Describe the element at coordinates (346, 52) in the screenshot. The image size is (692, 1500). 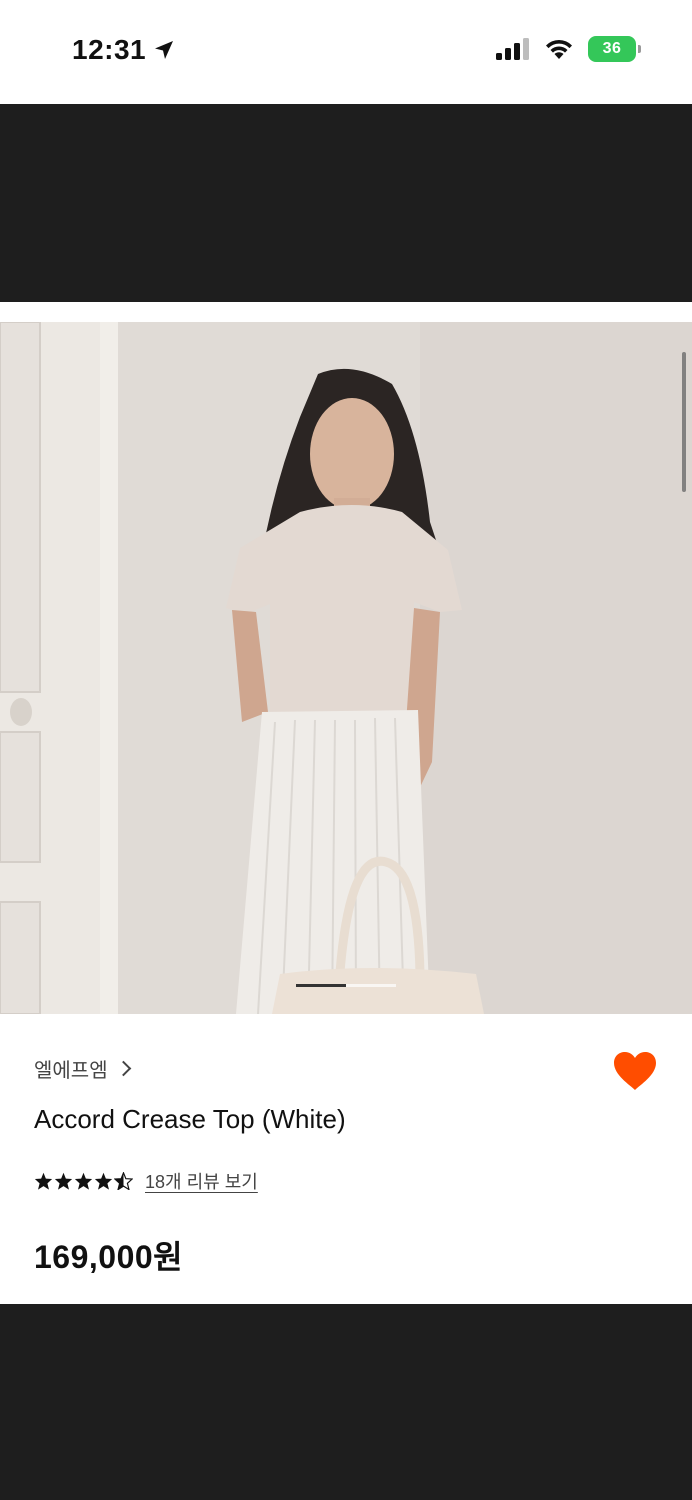
I see `status-bar: 12:31 36` at that location.